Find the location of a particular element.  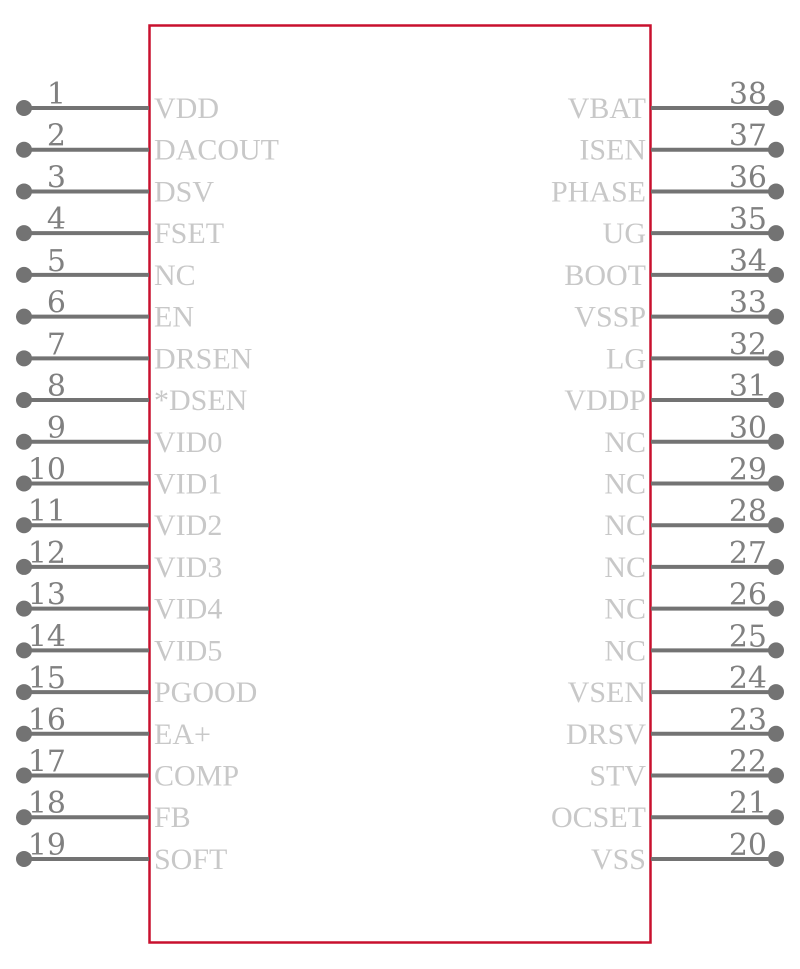

pin-label: STV is located at coordinates (617, 776).